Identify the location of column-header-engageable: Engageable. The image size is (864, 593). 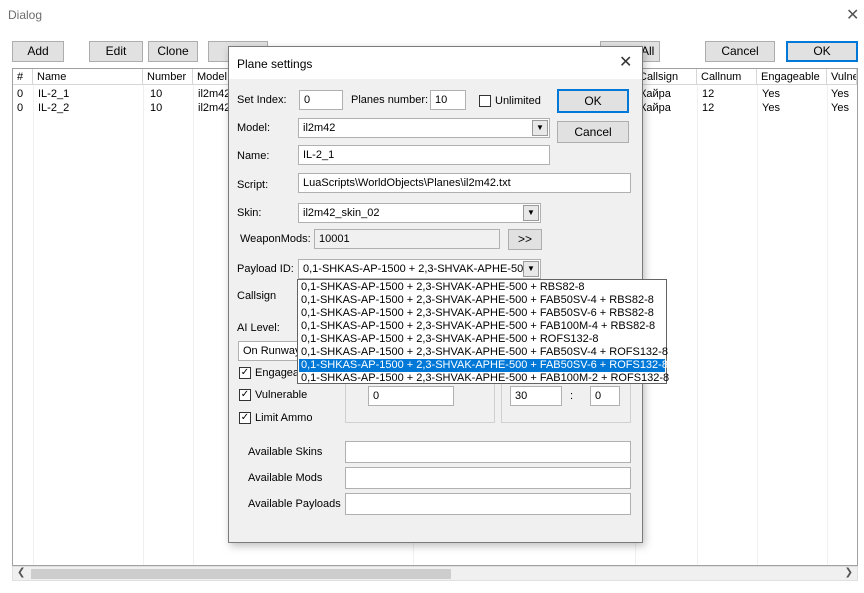
(792, 77).